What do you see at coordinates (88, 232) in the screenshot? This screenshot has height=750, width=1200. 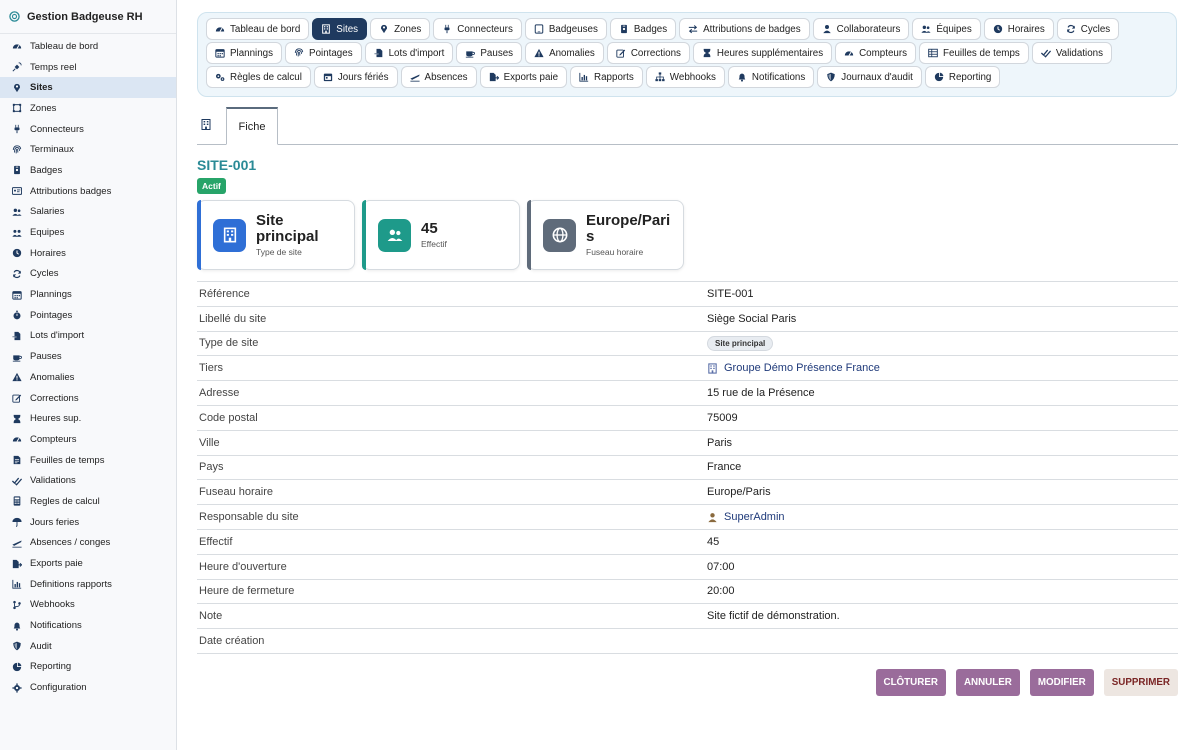 I see `sidebar-item-equipes: Equipes` at bounding box center [88, 232].